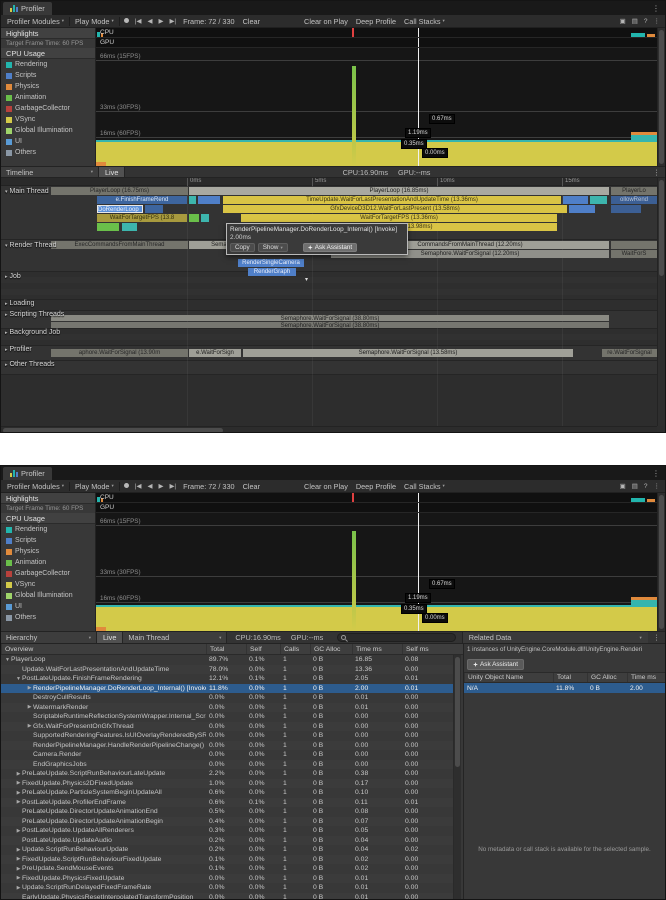 This screenshot has width=666, height=900. I want to click on legend-item: Scripts, so click(48, 75).